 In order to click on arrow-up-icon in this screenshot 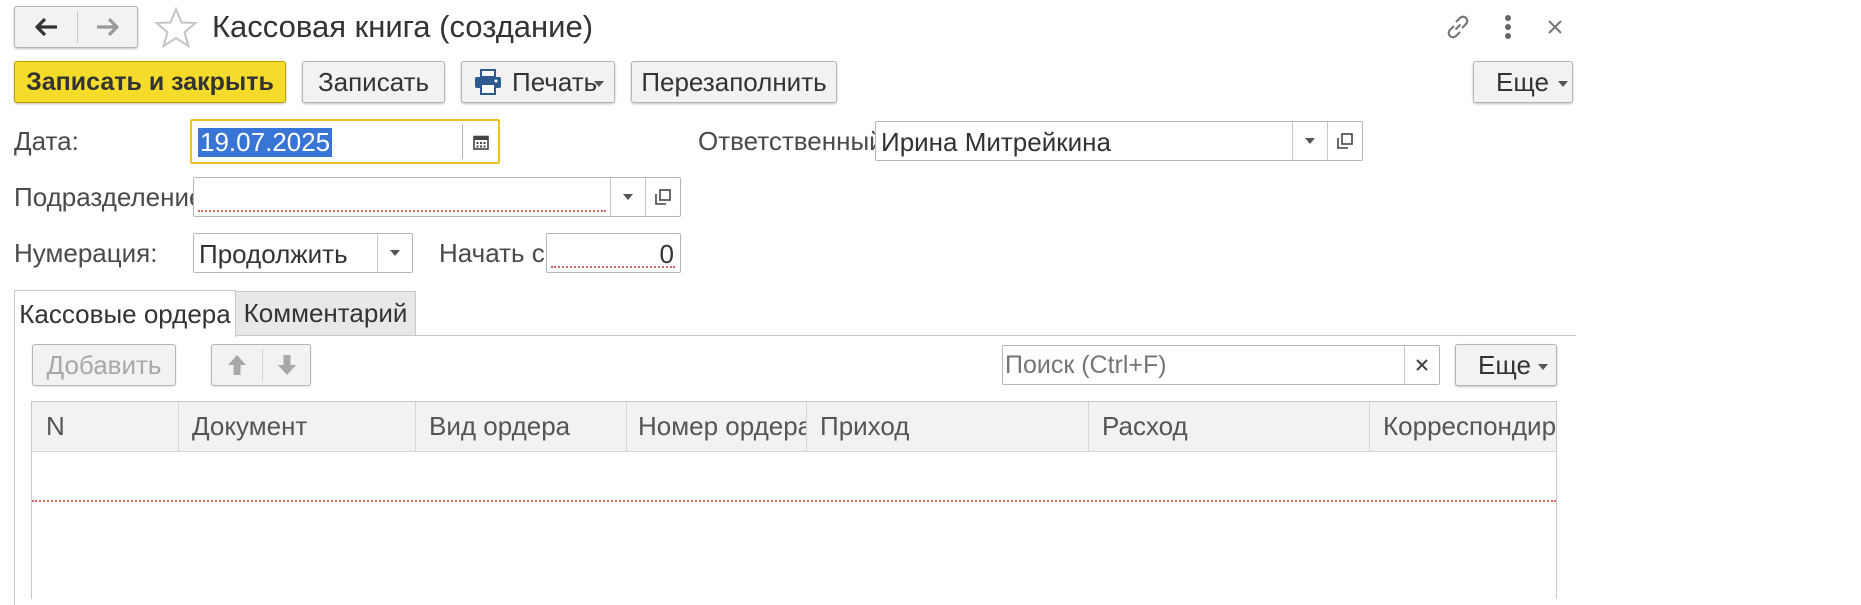, I will do `click(237, 365)`.